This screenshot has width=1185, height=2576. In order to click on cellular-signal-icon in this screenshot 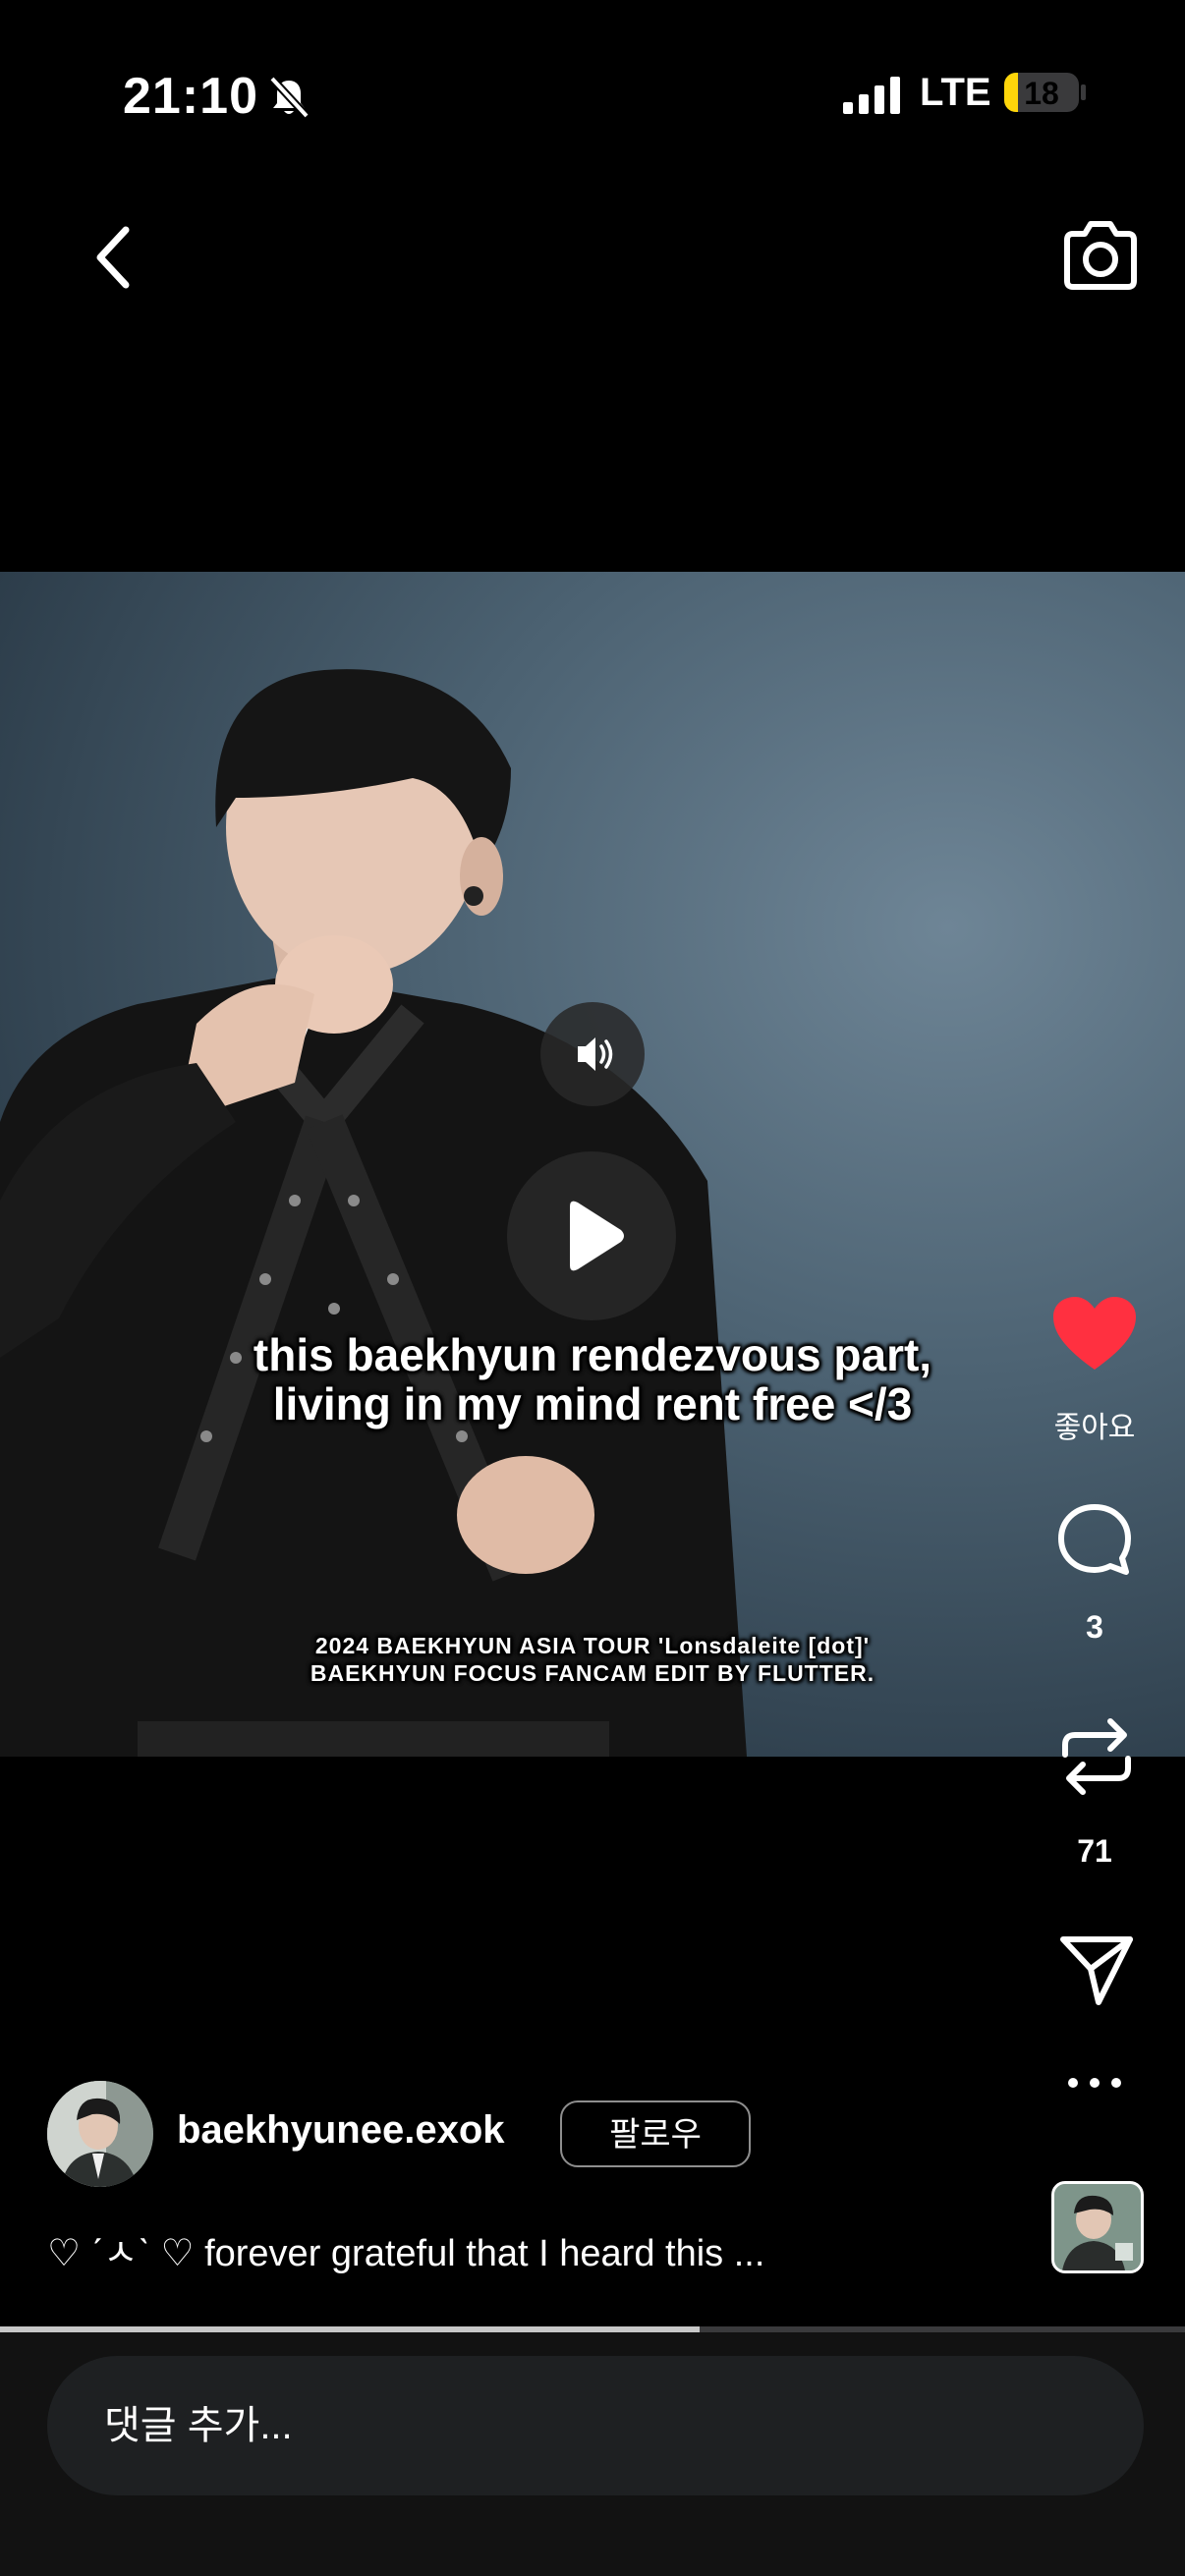, I will do `click(874, 98)`.